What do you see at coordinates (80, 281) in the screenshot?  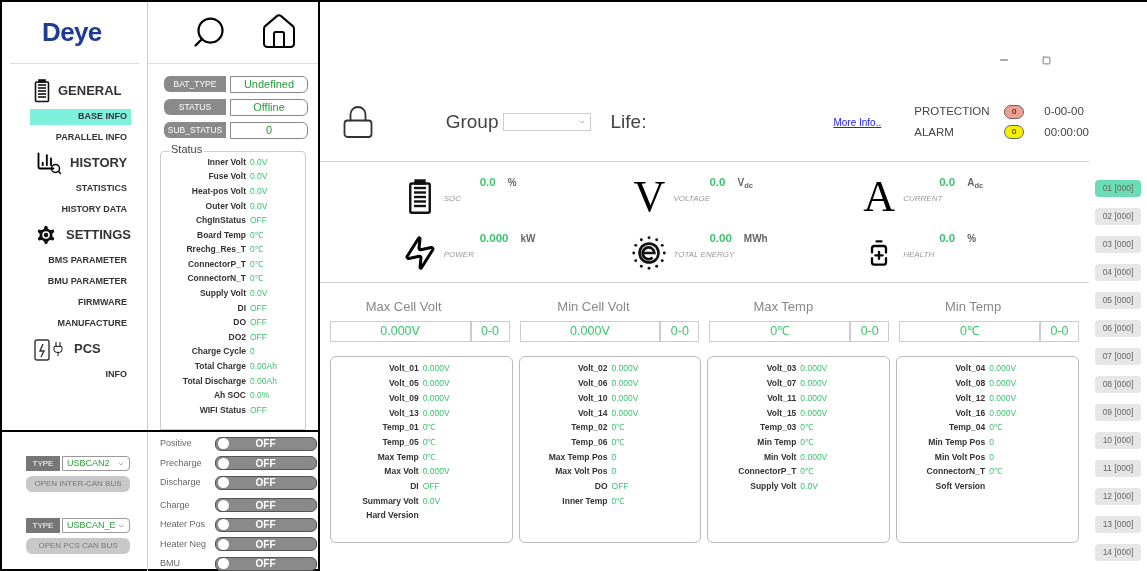 I see `nav-item: BMU PARAMETER` at bounding box center [80, 281].